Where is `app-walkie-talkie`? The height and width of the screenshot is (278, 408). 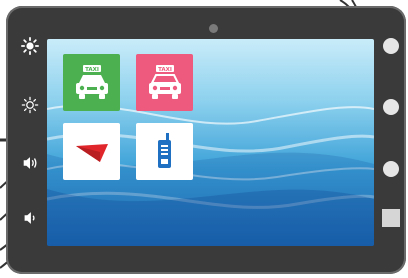
app-walkie-talkie is located at coordinates (164, 151).